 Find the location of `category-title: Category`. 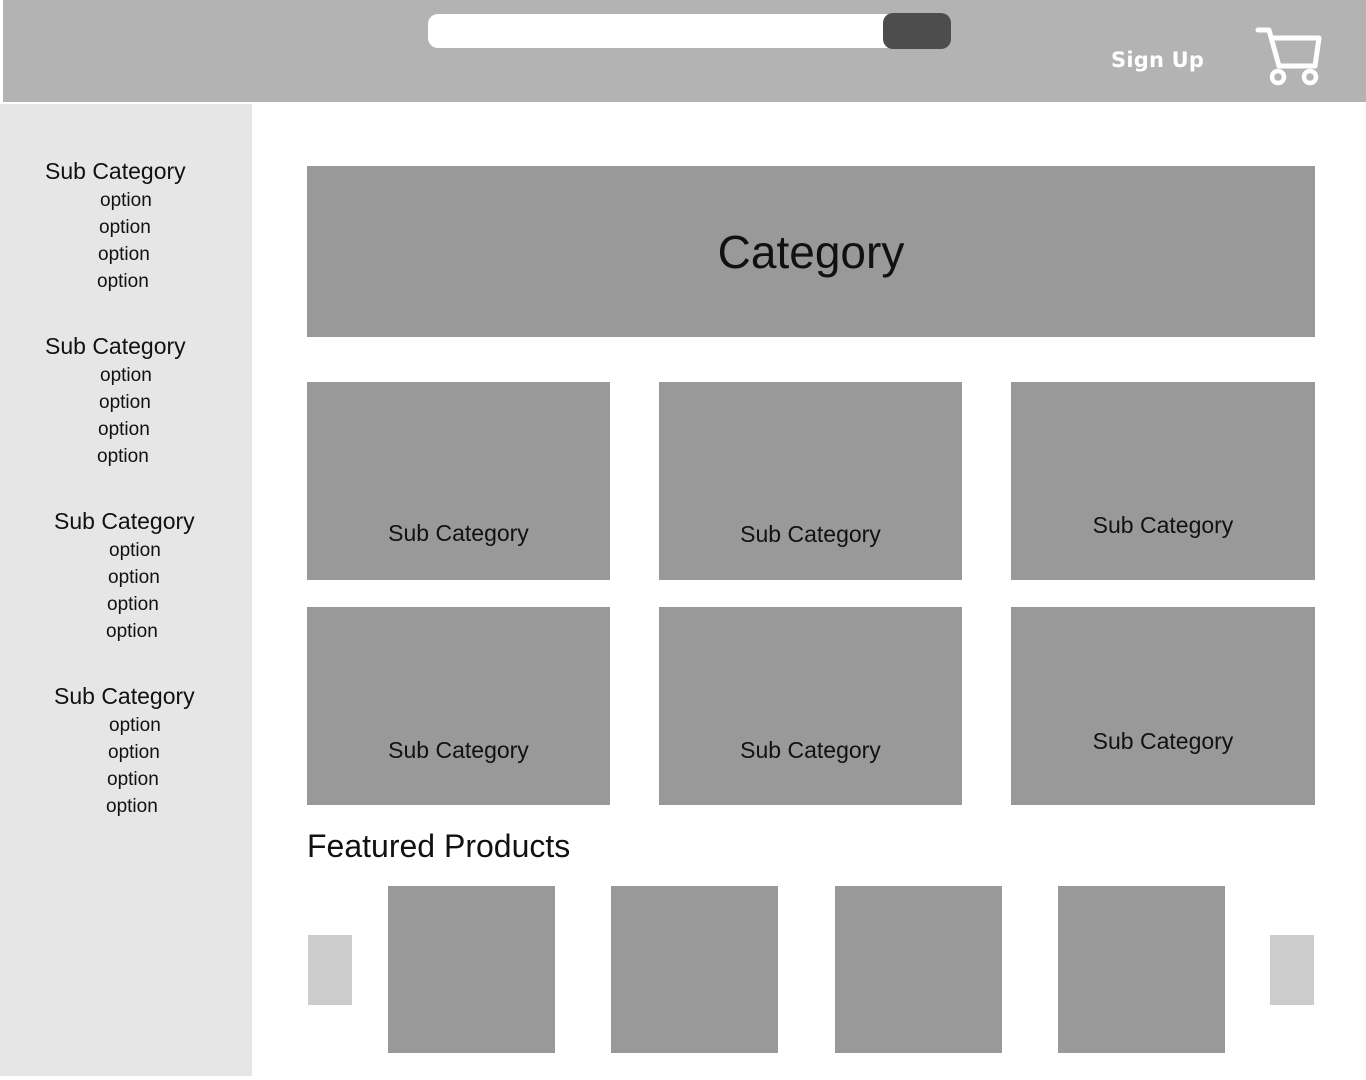

category-title: Category is located at coordinates (811, 251).